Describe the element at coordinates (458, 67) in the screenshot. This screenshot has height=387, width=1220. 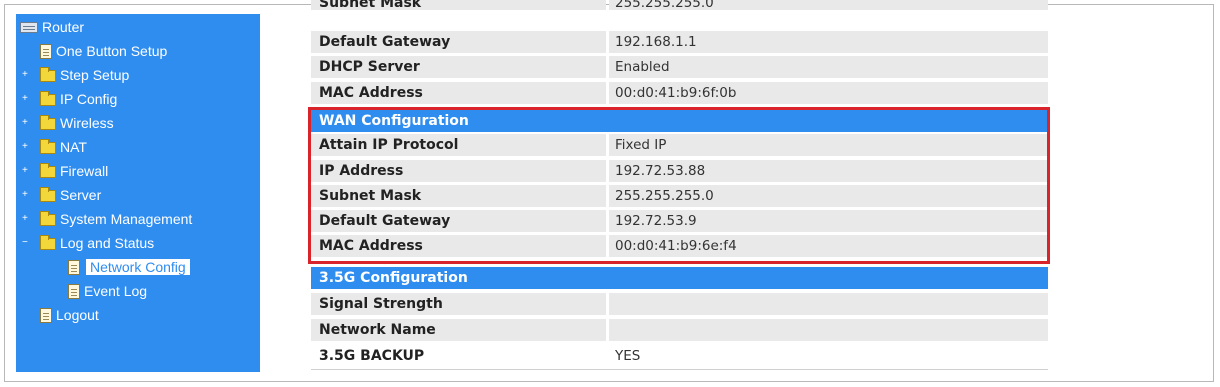
I see `row-label: DHCP Server` at that location.